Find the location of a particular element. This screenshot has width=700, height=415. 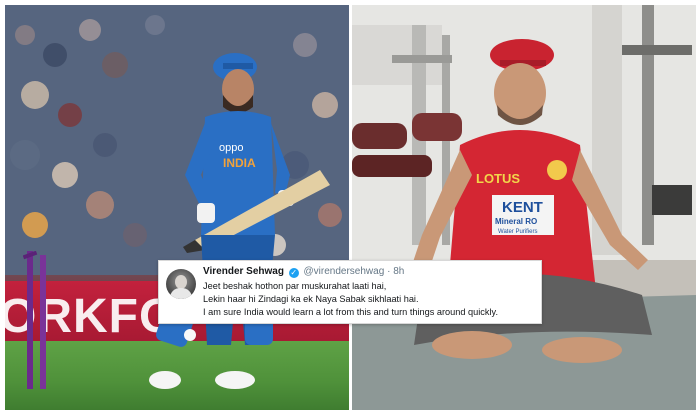

avatar-body is located at coordinates (181, 293).